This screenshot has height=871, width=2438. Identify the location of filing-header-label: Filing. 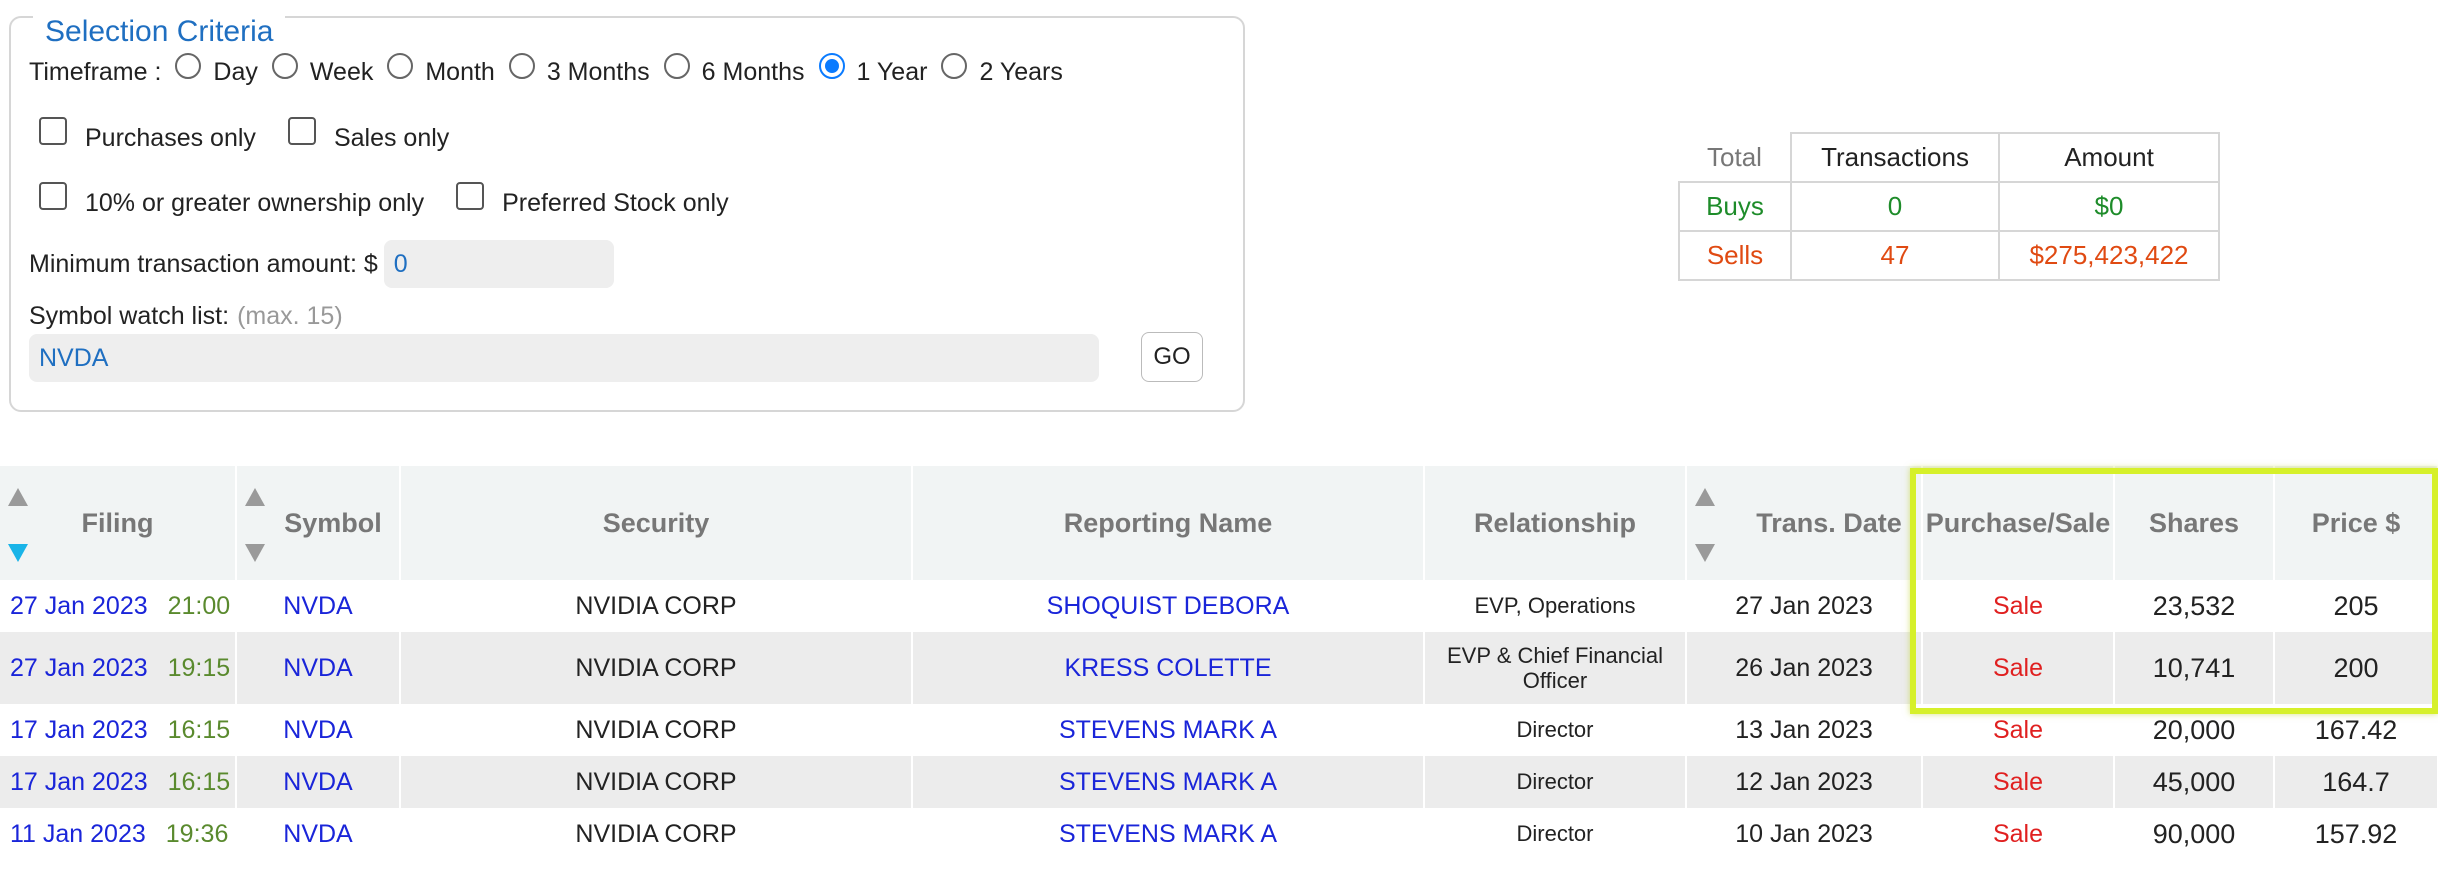
(117, 522).